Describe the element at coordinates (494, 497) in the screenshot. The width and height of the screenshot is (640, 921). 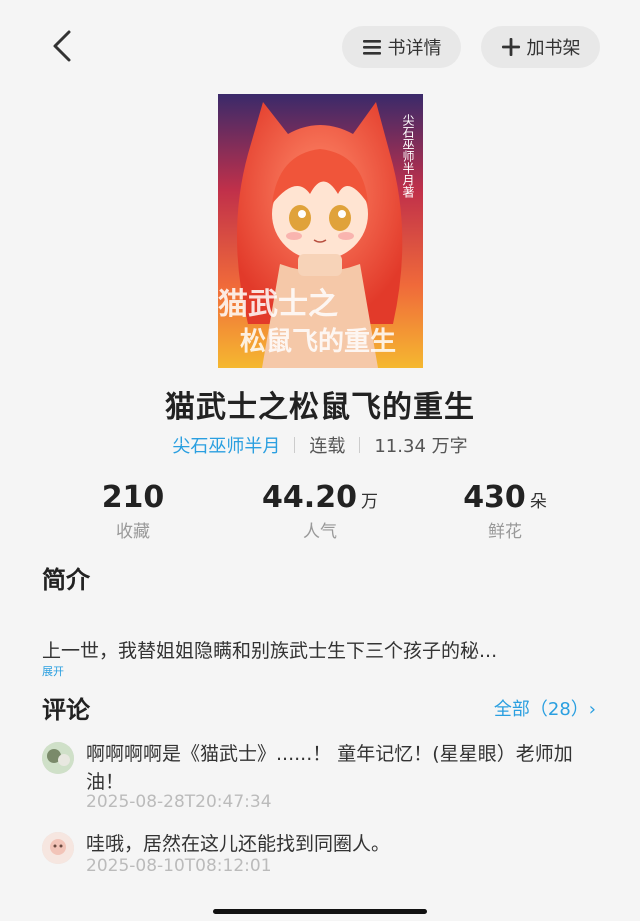
I see `flowers-value: 430` at that location.